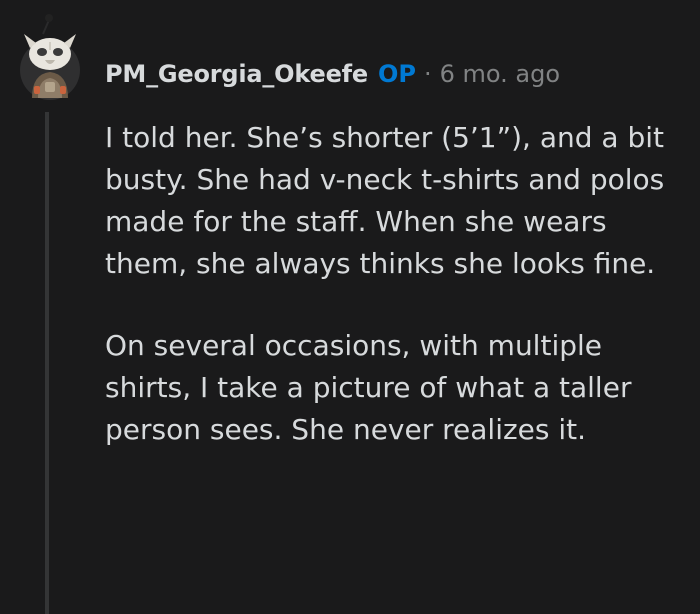  I want to click on timestamp-link: 6 mo. ago, so click(500, 74).